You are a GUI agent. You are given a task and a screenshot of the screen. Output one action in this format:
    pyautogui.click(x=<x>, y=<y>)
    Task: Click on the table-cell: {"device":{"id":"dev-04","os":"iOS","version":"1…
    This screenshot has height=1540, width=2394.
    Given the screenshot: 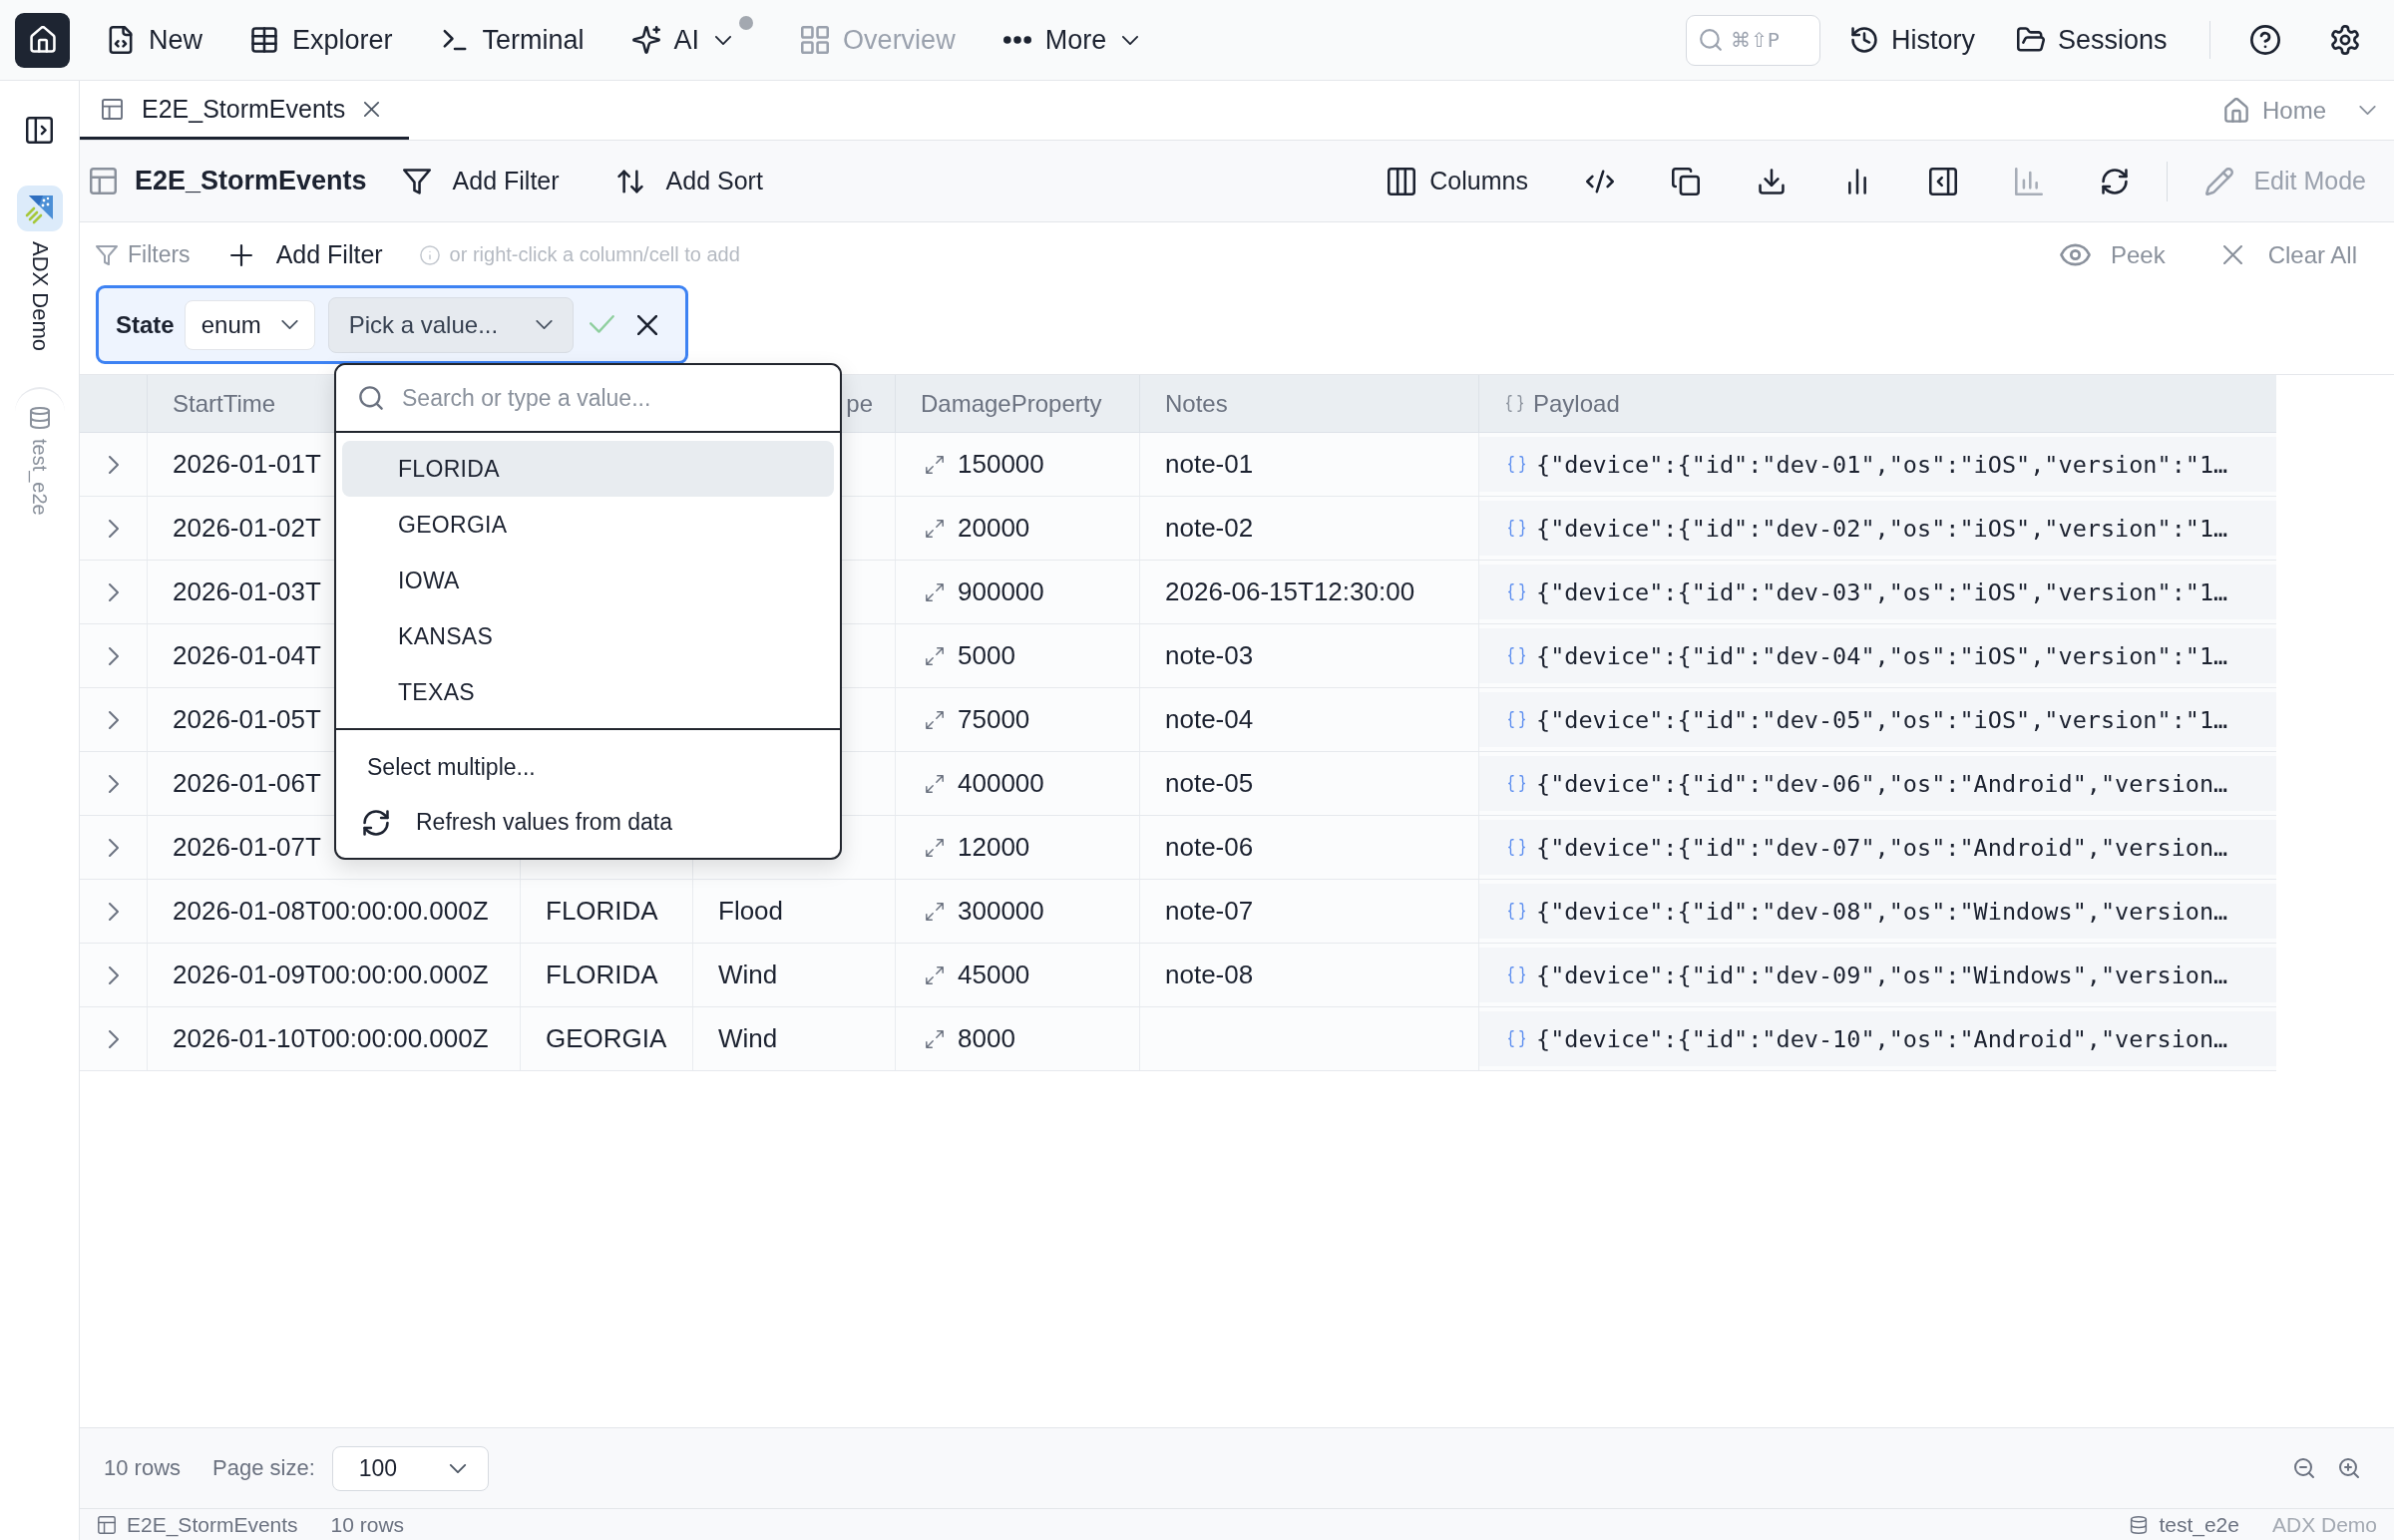 What is the action you would take?
    pyautogui.click(x=1882, y=655)
    